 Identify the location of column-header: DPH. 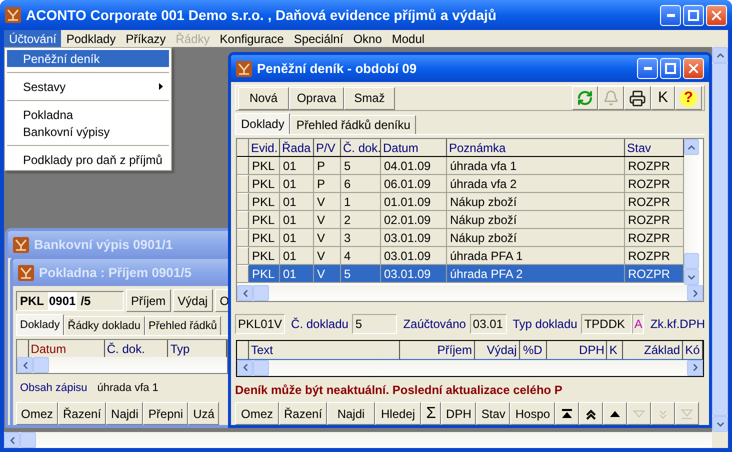
(577, 349).